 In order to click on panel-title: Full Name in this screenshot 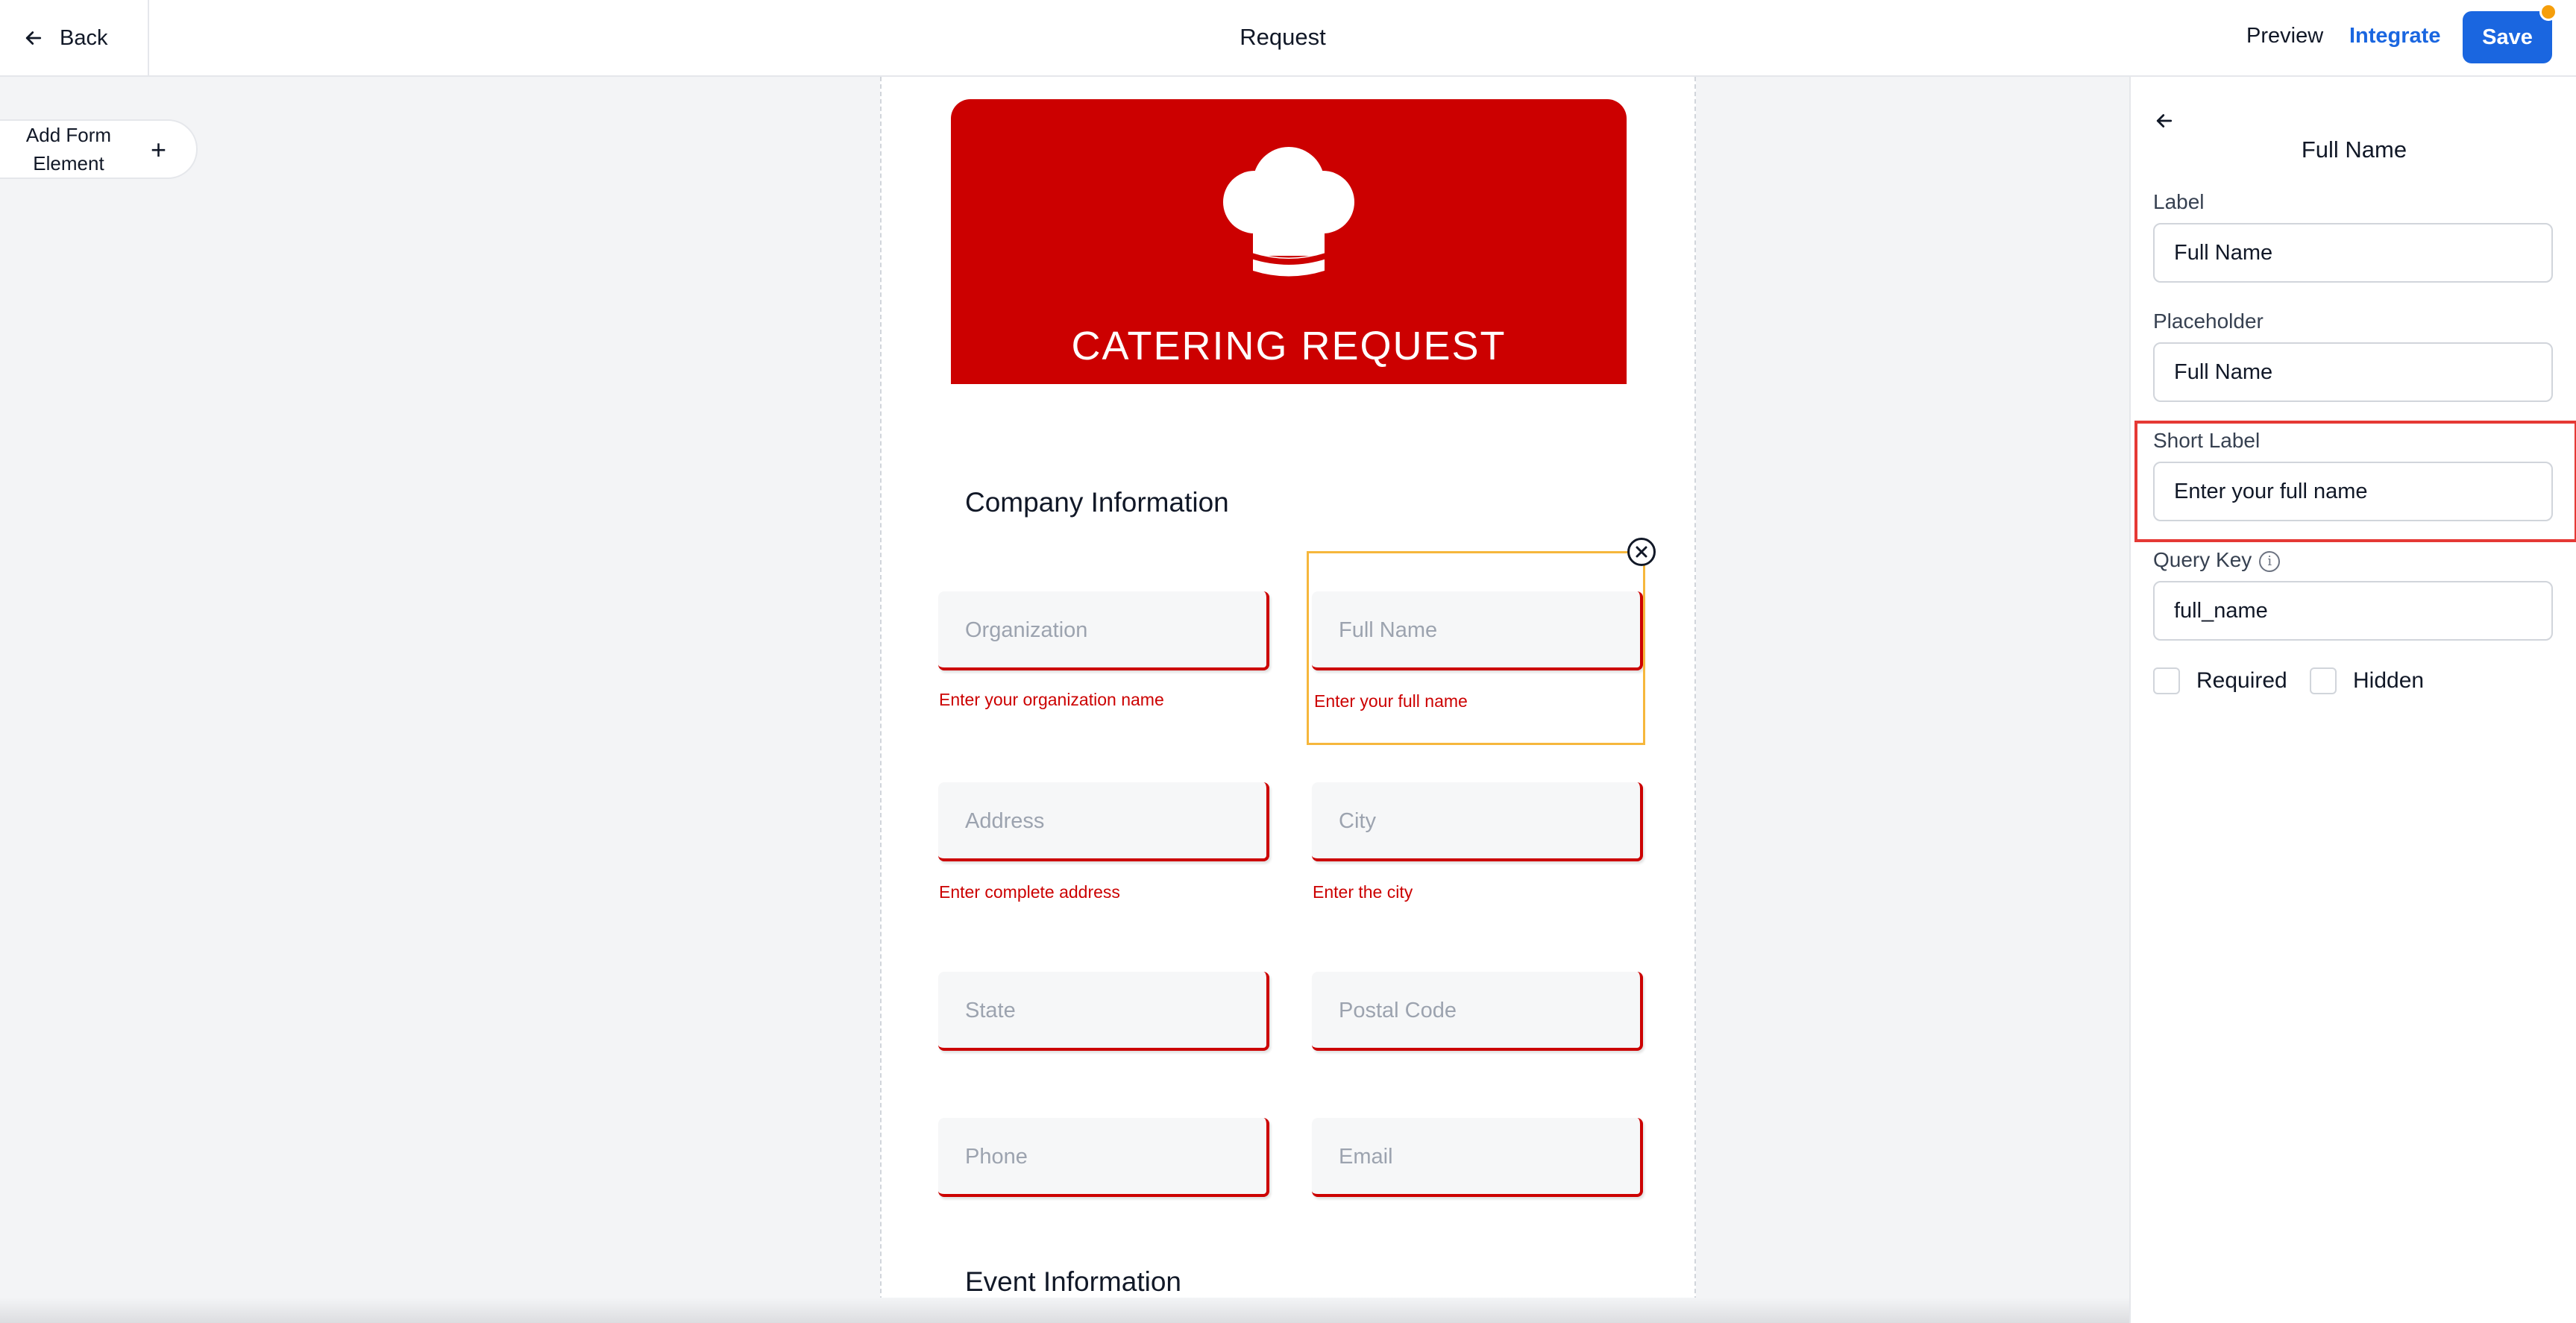, I will do `click(2354, 149)`.